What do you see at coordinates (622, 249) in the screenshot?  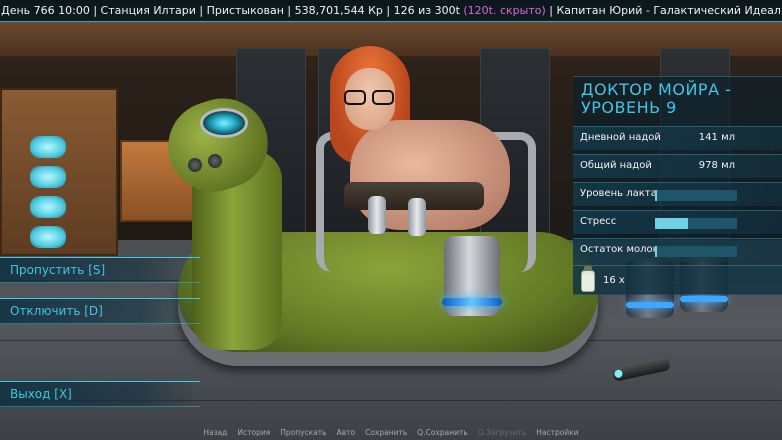 I see `stat-label: Остаток молока` at bounding box center [622, 249].